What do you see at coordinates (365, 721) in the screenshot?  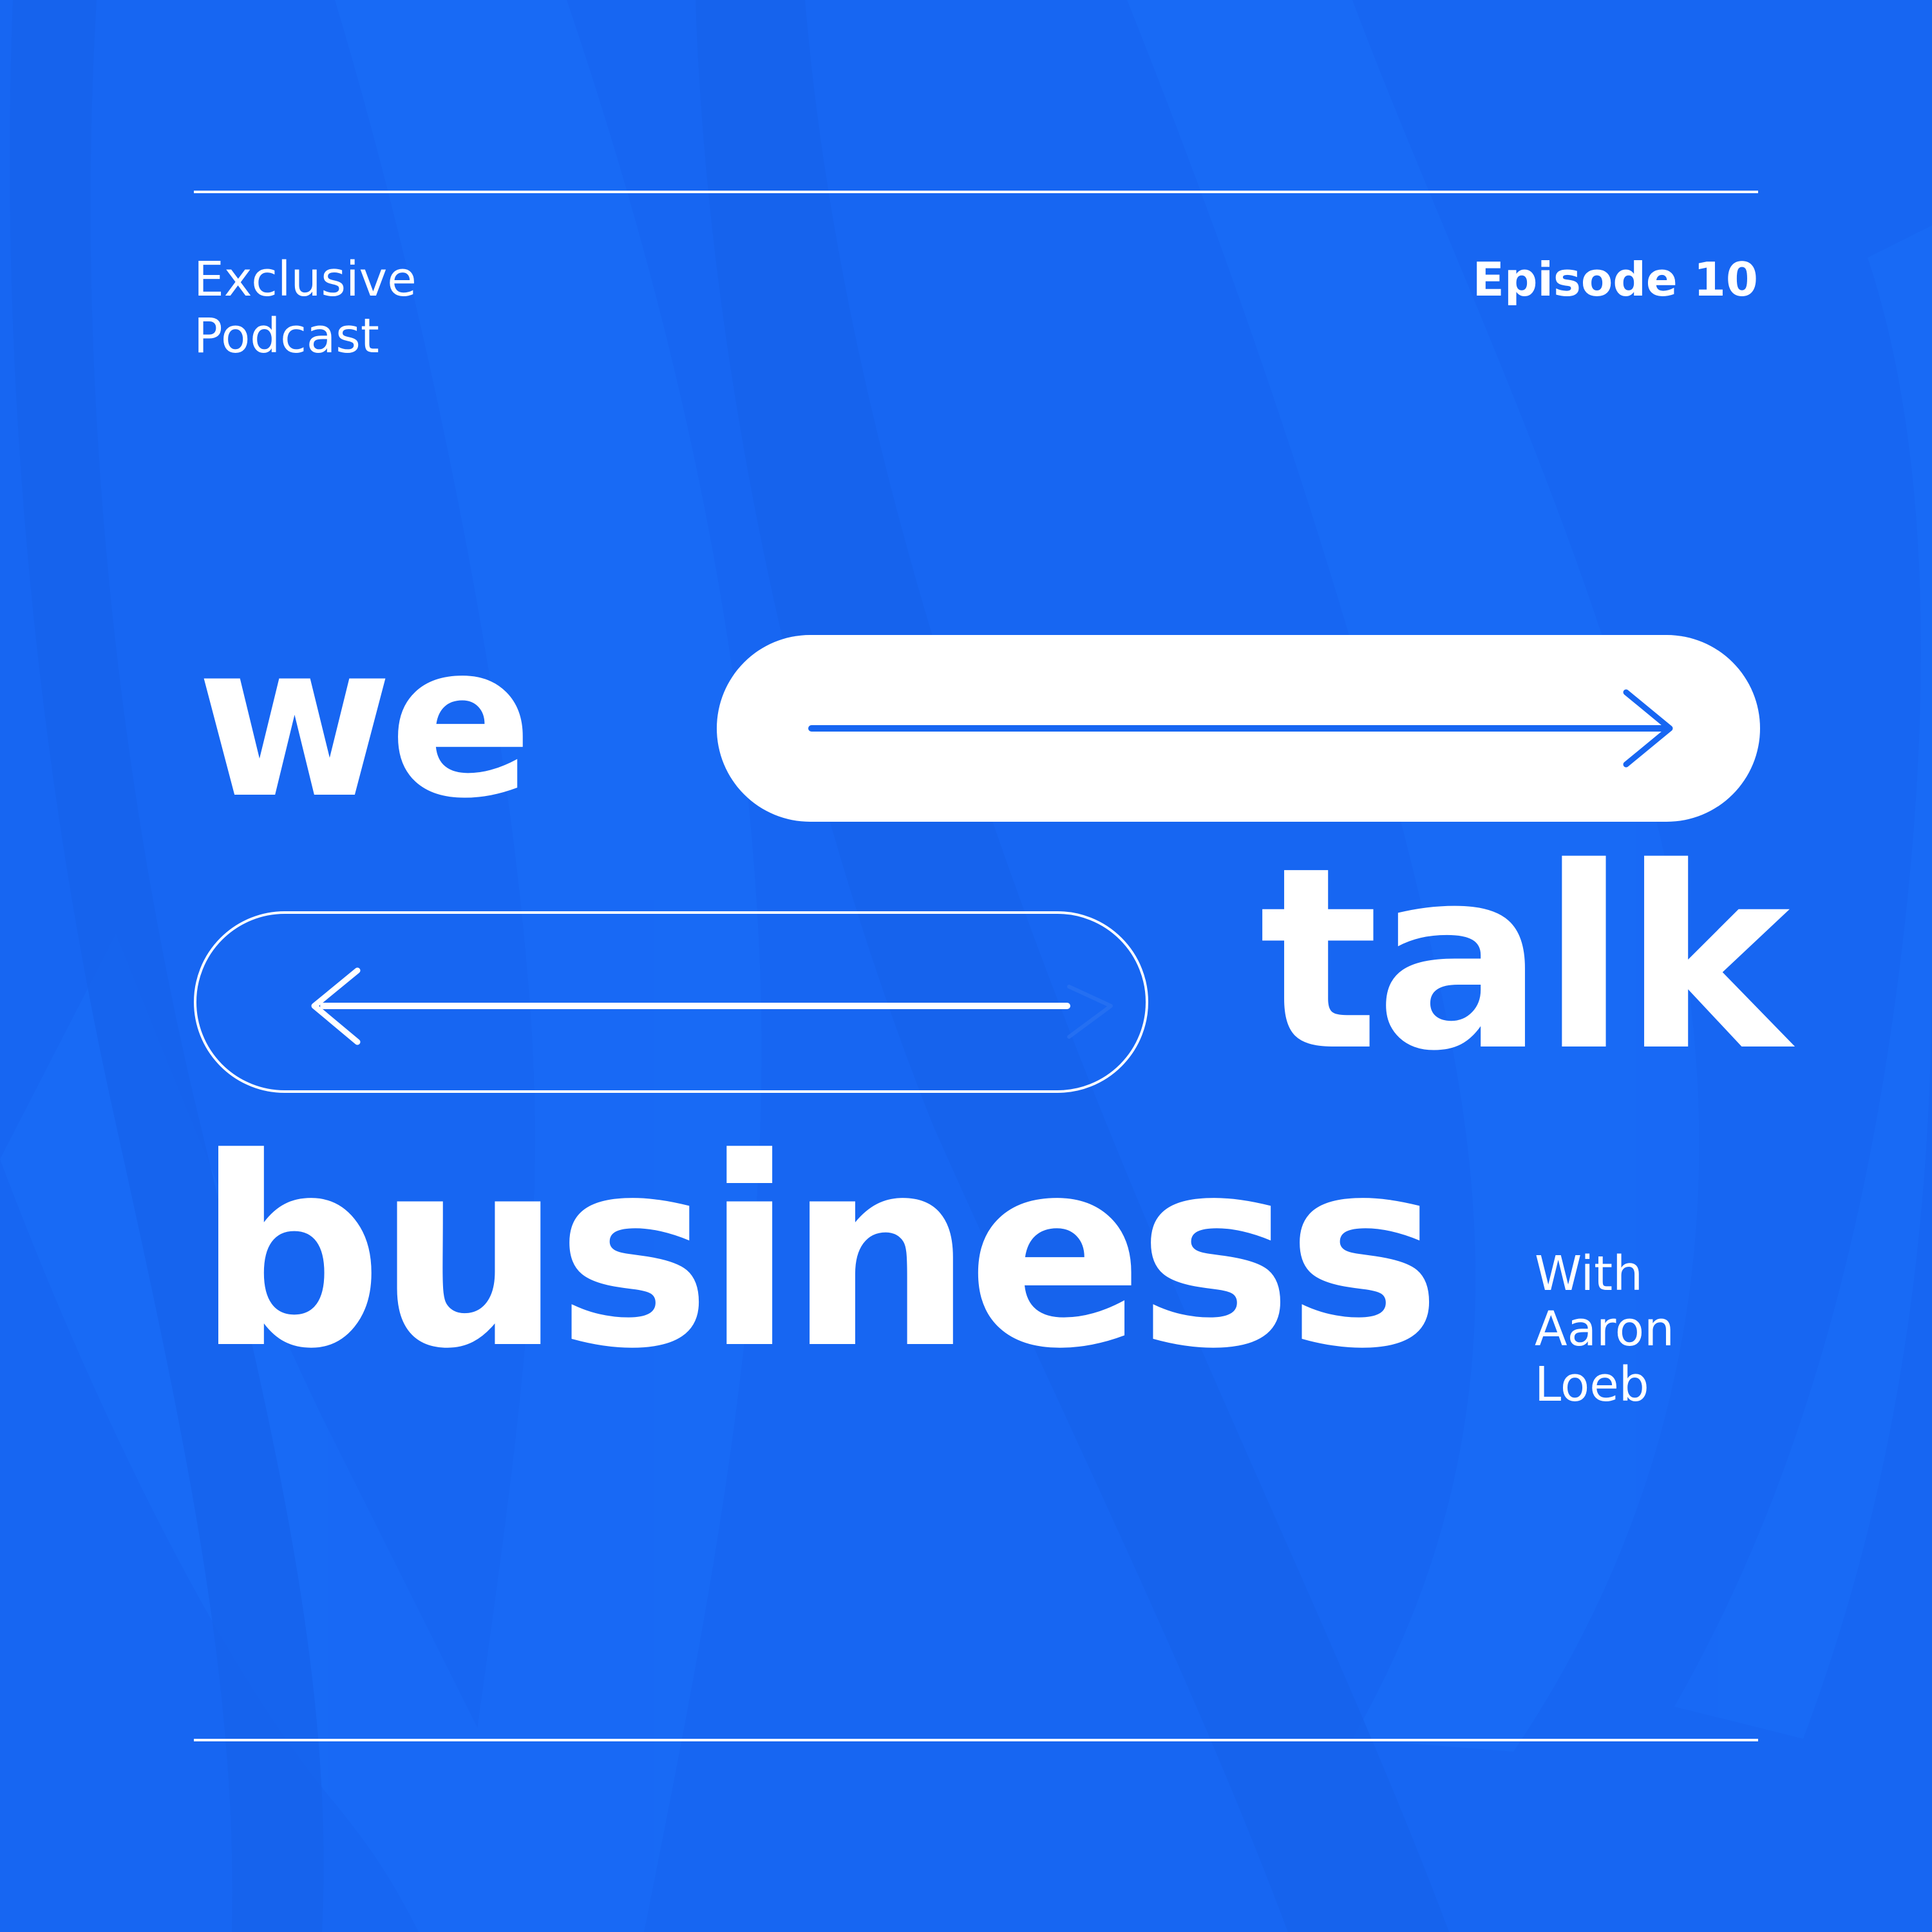 I see `title-word-we: we` at bounding box center [365, 721].